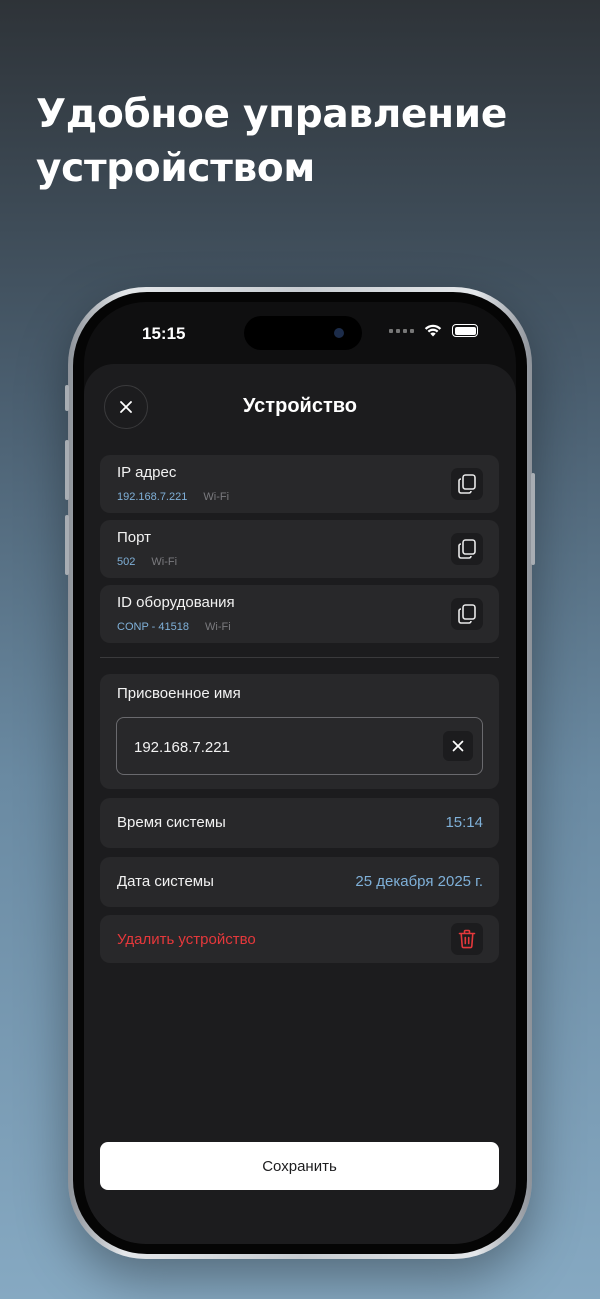 The height and width of the screenshot is (1299, 600). I want to click on status-icons, so click(433, 330).